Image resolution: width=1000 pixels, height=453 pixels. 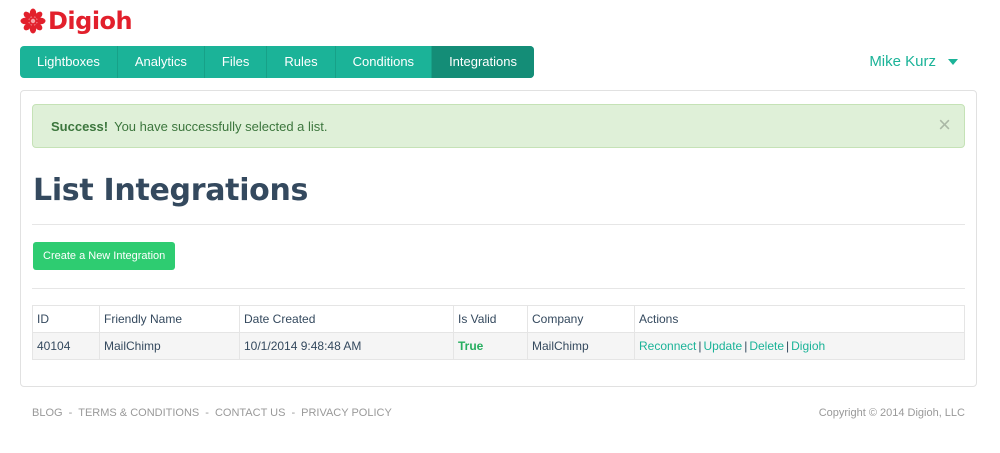 I want to click on cell-friendly-name: MailChimp, so click(x=169, y=346).